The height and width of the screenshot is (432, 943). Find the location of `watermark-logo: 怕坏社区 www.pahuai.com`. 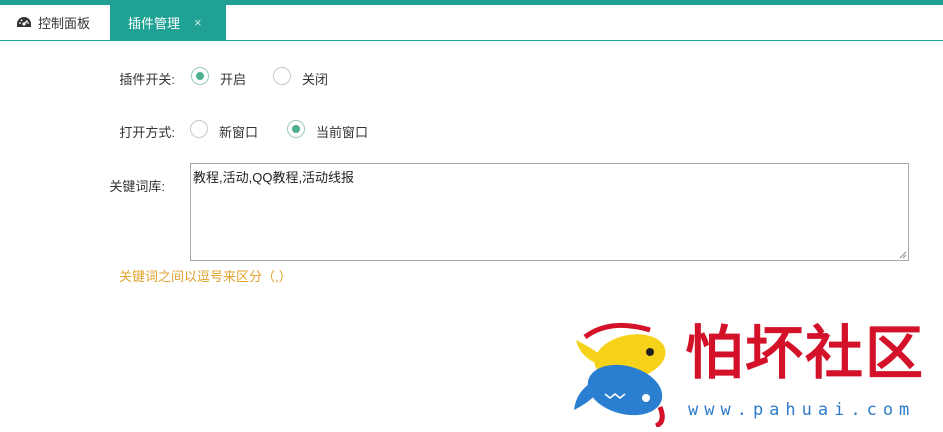

watermark-logo: 怕坏社区 www.pahuai.com is located at coordinates (750, 374).